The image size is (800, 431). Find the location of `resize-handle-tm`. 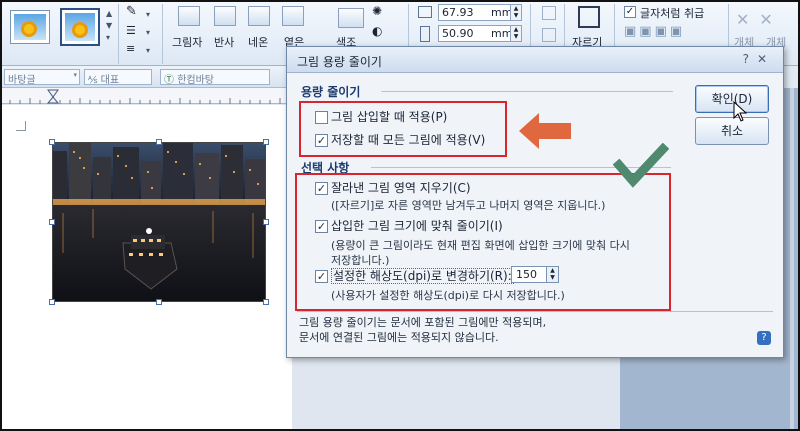

resize-handle-tm is located at coordinates (159, 142).